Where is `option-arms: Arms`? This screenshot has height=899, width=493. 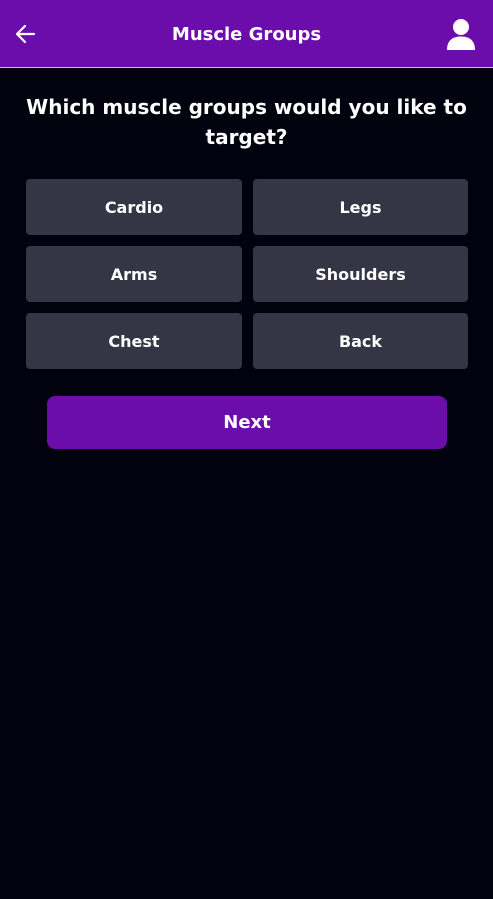
option-arms: Arms is located at coordinates (134, 274).